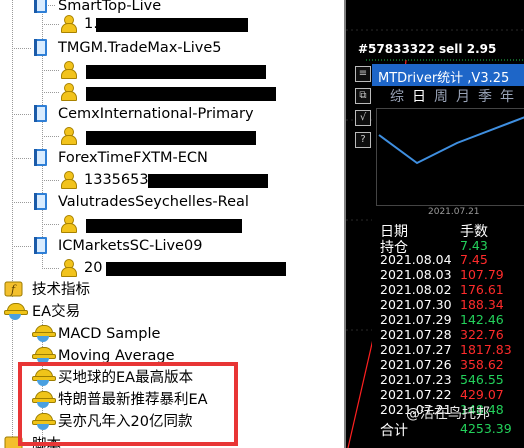  What do you see at coordinates (416, 259) in the screenshot?
I see `row-date: 2021.08.04` at bounding box center [416, 259].